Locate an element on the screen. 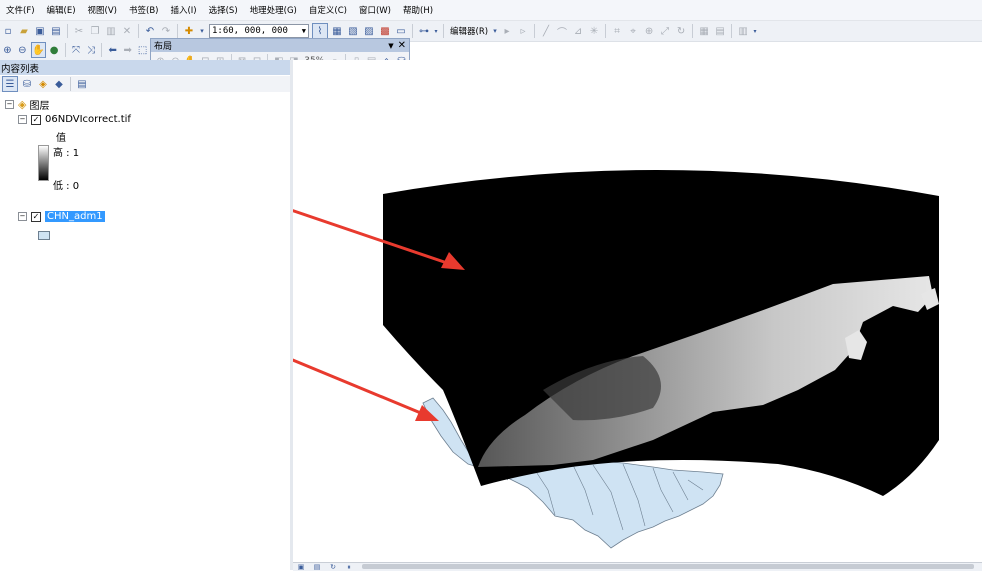  new-document-icon: ▫ is located at coordinates (8, 31).